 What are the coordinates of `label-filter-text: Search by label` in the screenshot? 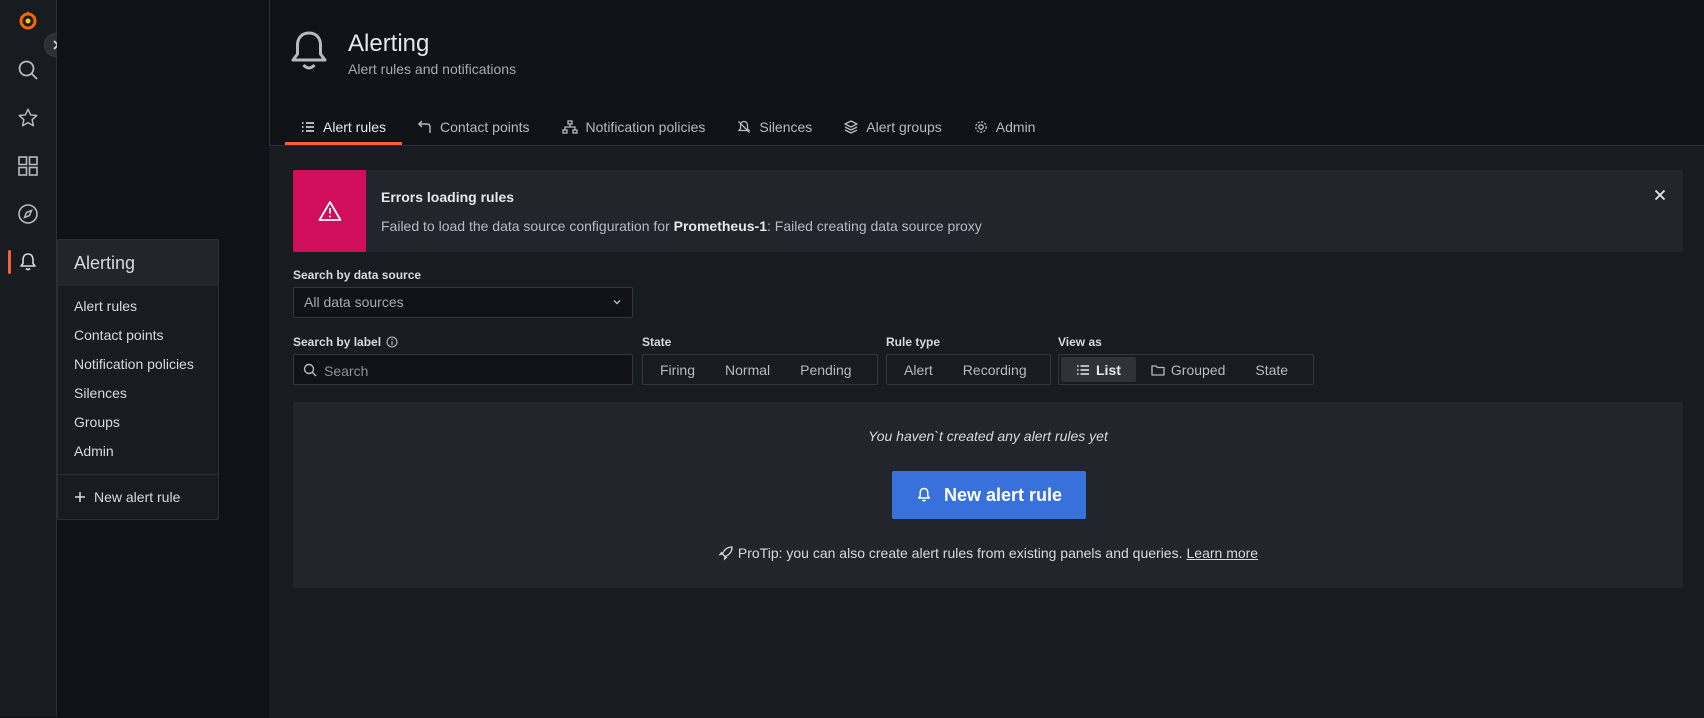 It's located at (337, 342).